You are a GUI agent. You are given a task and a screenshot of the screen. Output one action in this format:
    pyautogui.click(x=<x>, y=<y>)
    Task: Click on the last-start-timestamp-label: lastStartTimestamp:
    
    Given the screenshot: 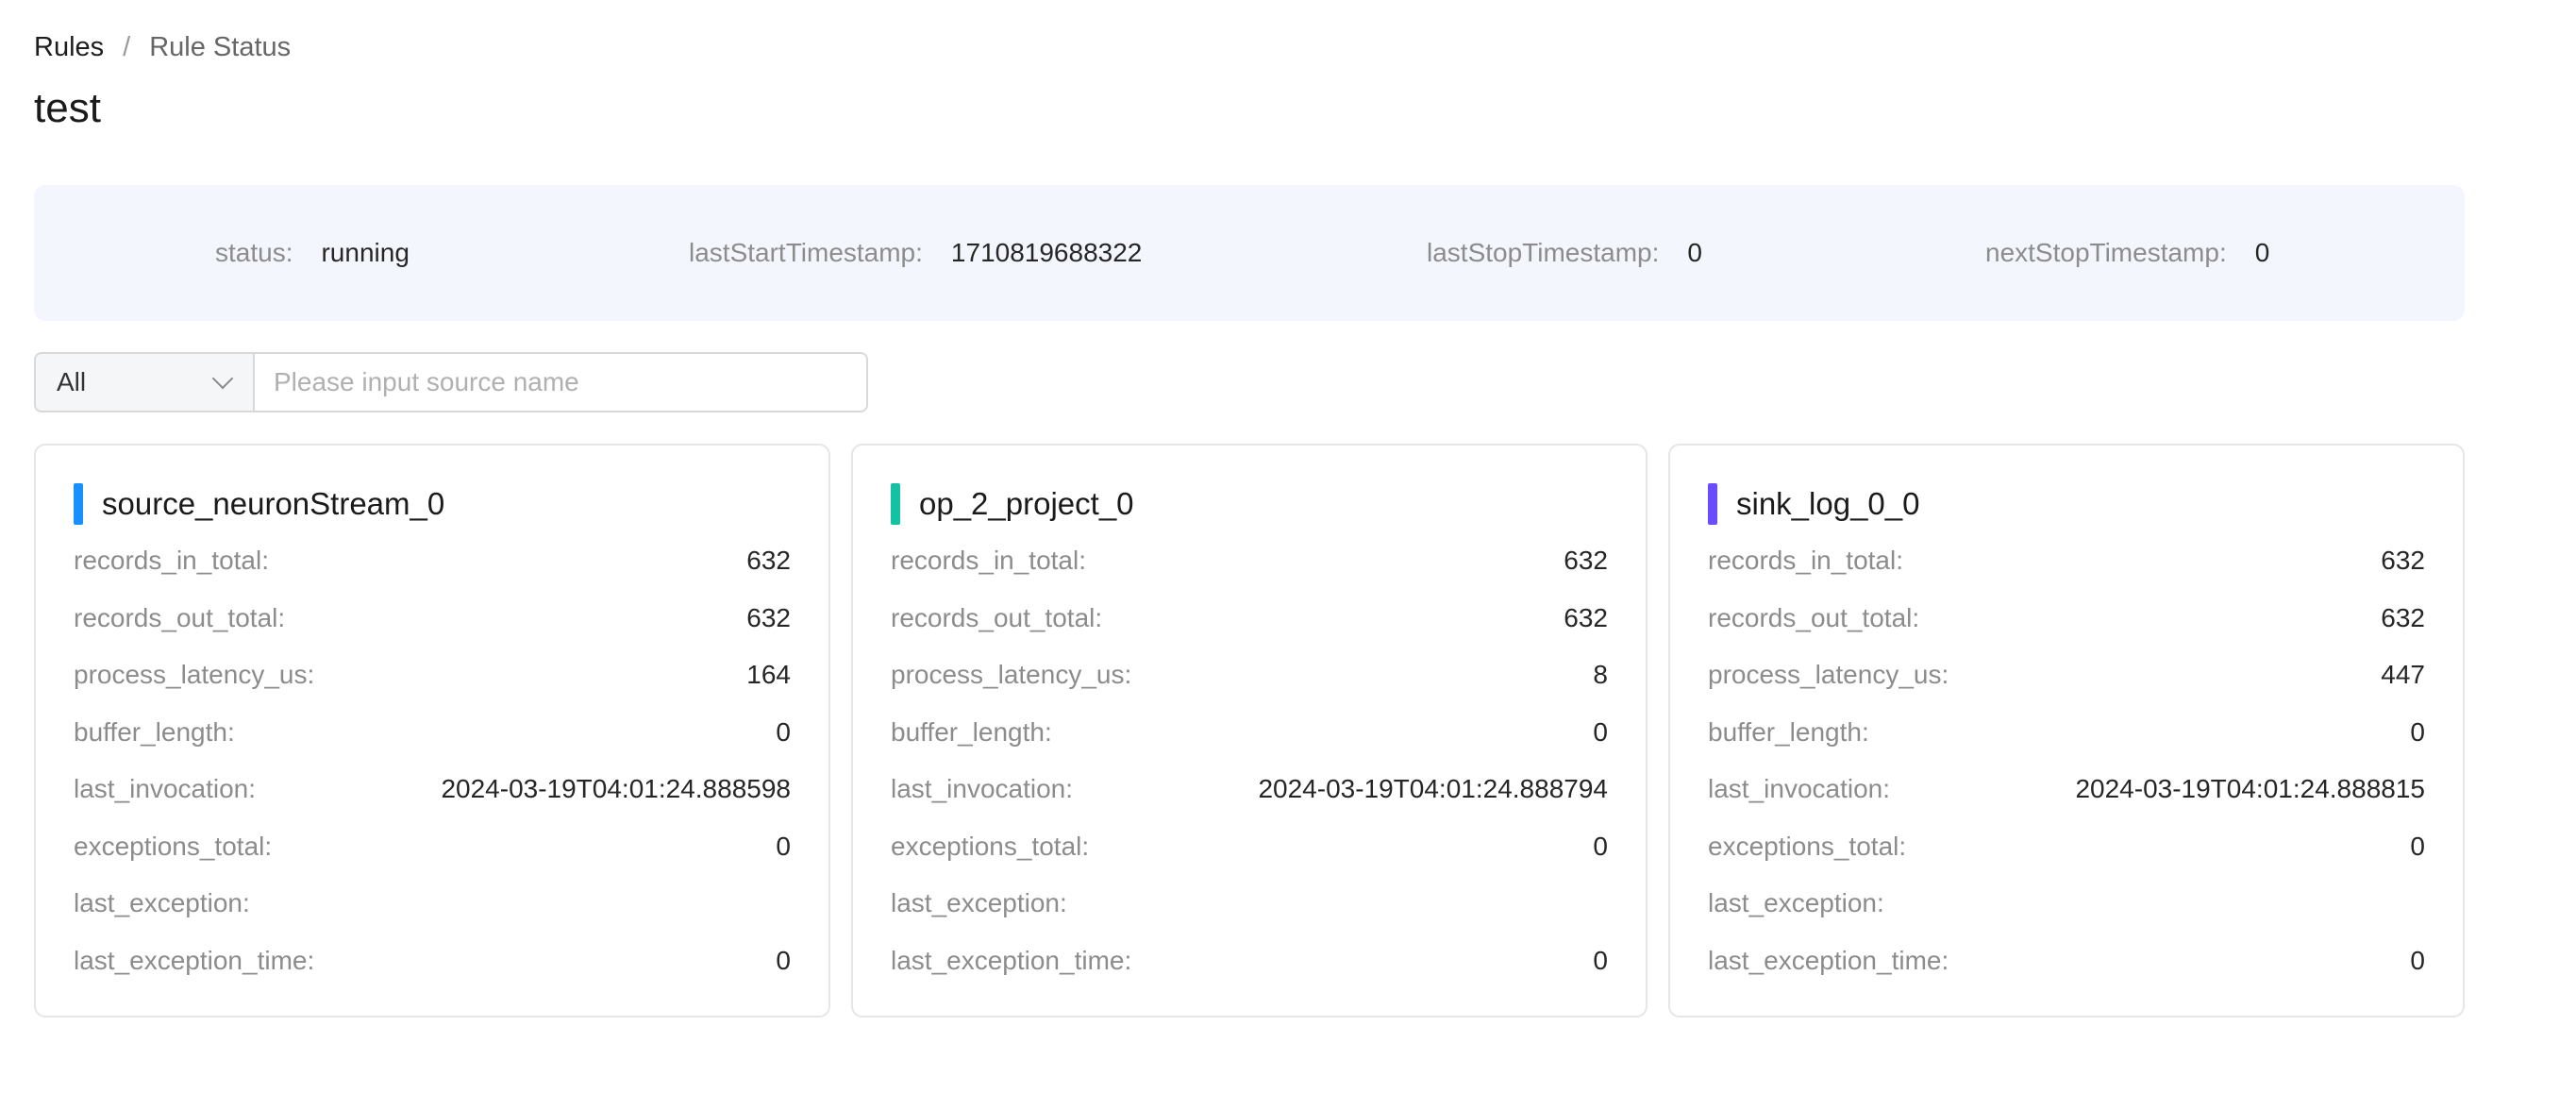 What is the action you would take?
    pyautogui.click(x=806, y=253)
    